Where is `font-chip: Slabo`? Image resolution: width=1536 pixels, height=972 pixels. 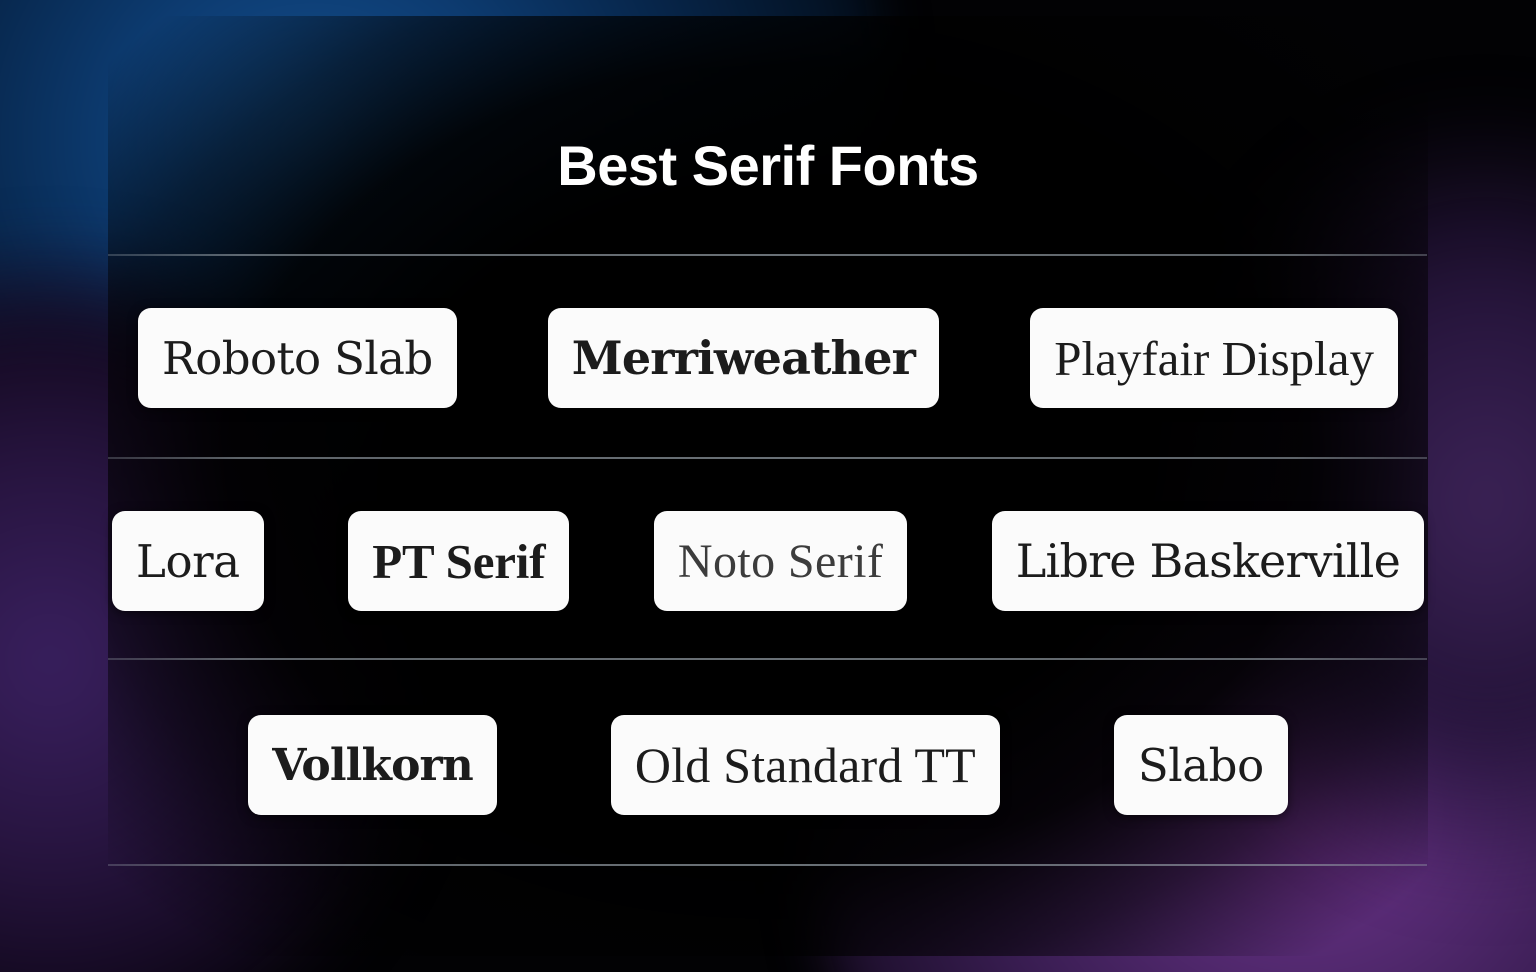
font-chip: Slabo is located at coordinates (1200, 765).